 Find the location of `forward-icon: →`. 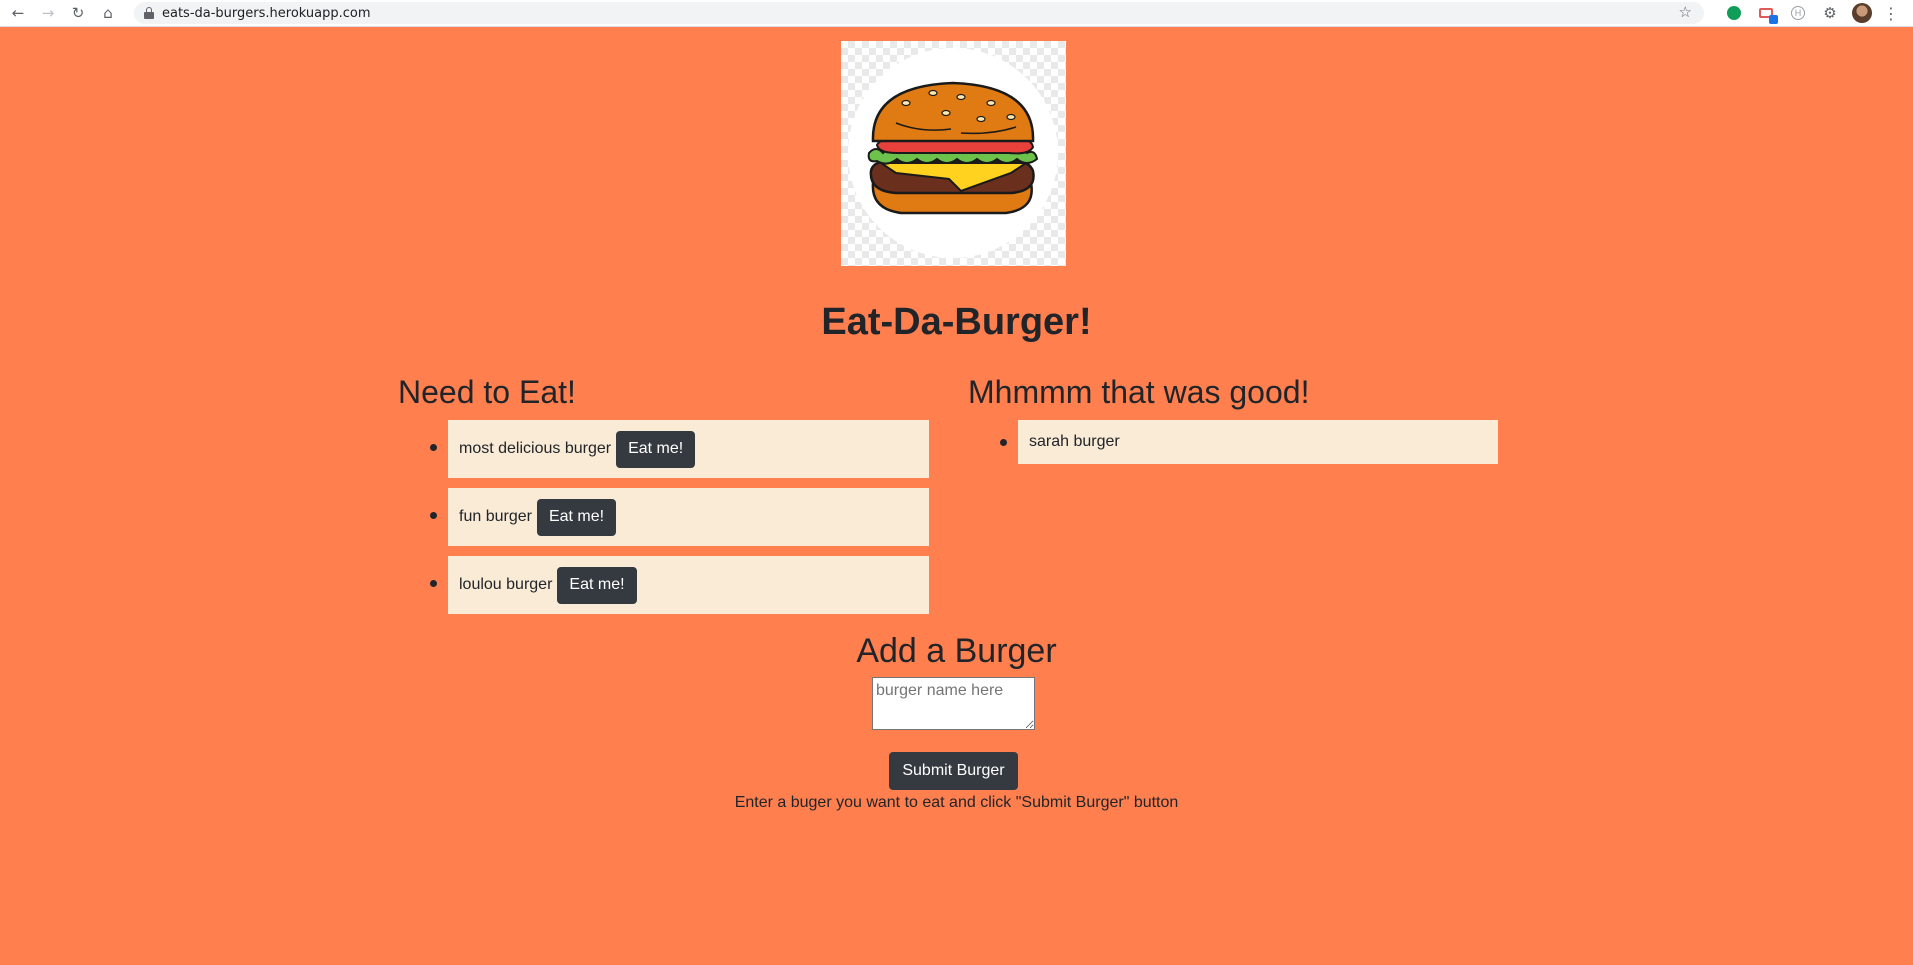

forward-icon: → is located at coordinates (48, 13).